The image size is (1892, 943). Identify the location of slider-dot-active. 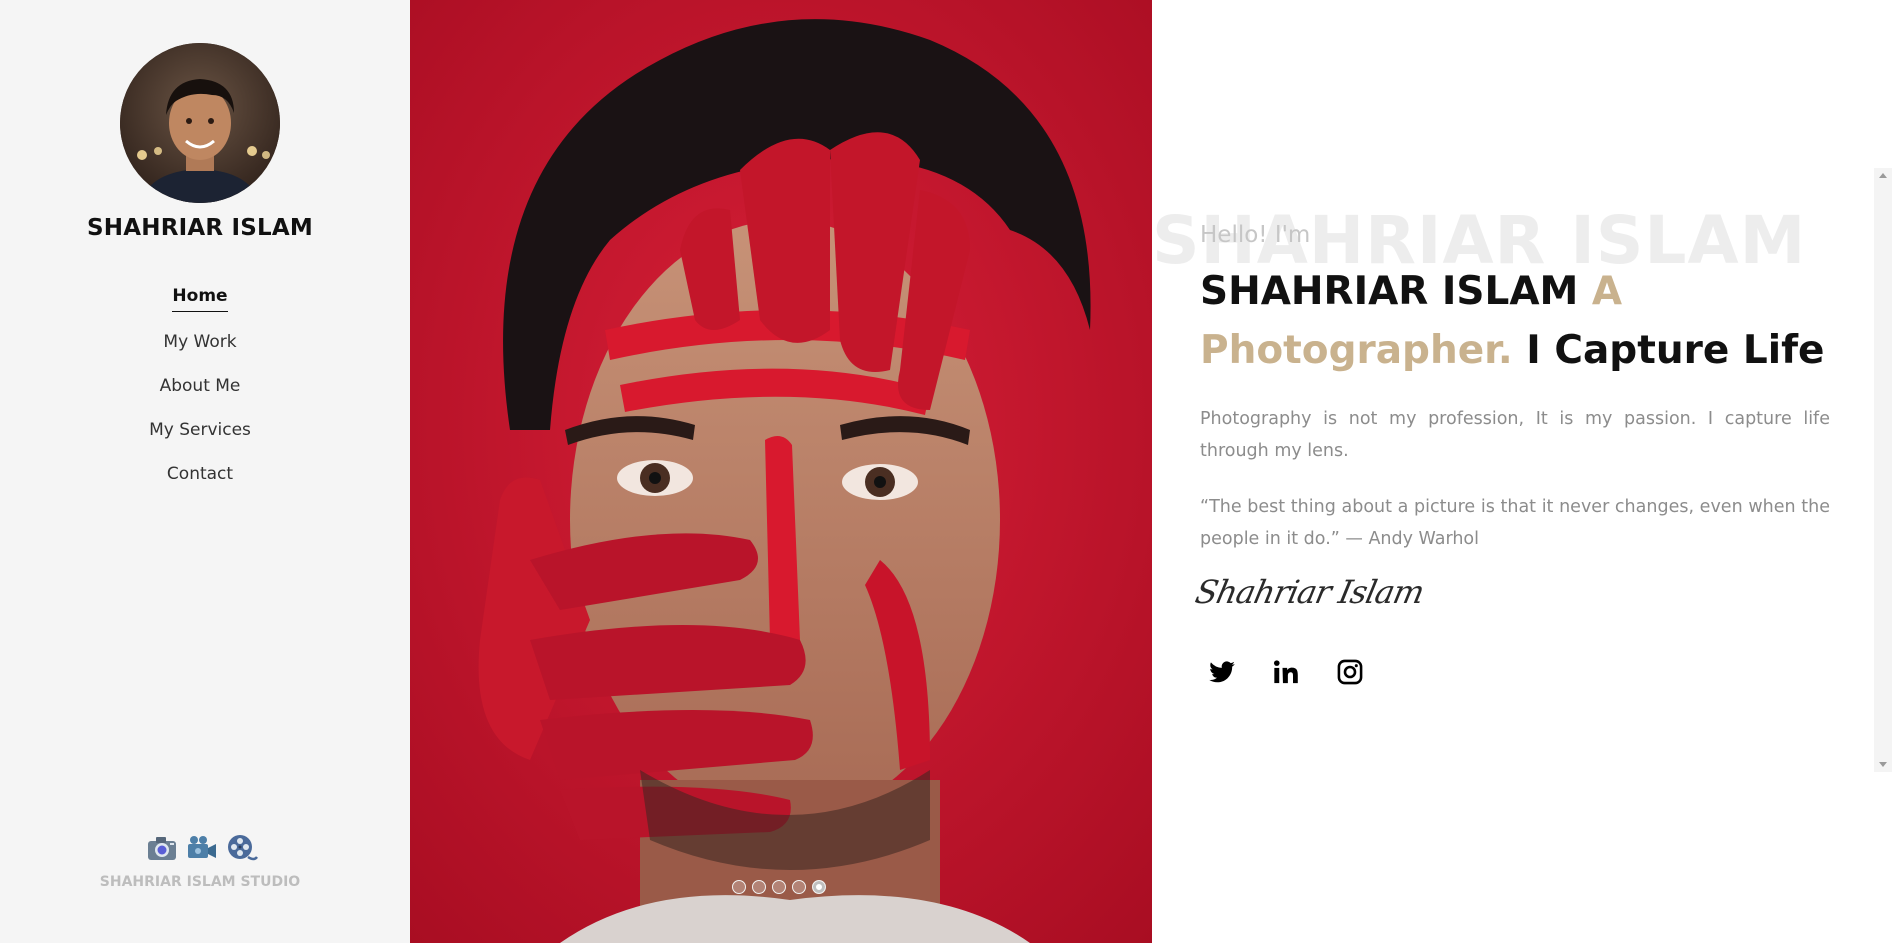
(819, 887).